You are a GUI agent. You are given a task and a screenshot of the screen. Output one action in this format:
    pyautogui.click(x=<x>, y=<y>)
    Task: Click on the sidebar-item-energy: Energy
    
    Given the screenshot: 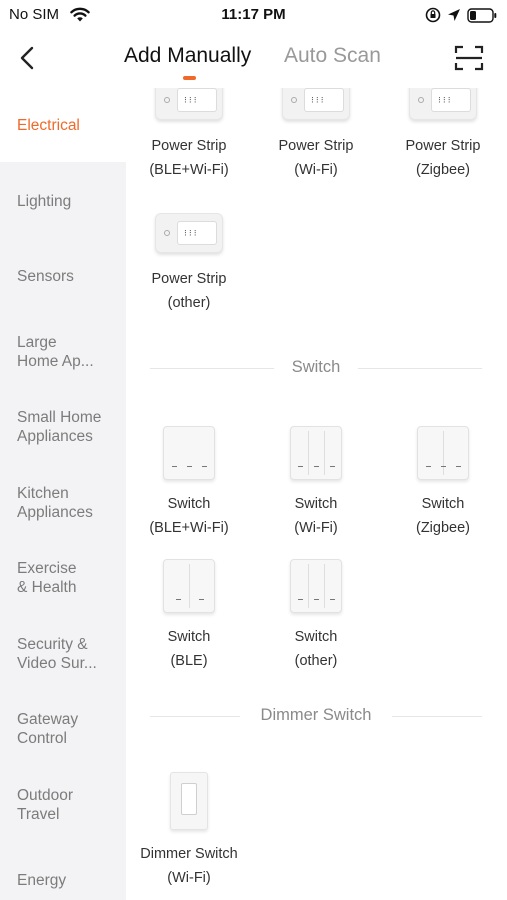 What is the action you would take?
    pyautogui.click(x=63, y=880)
    